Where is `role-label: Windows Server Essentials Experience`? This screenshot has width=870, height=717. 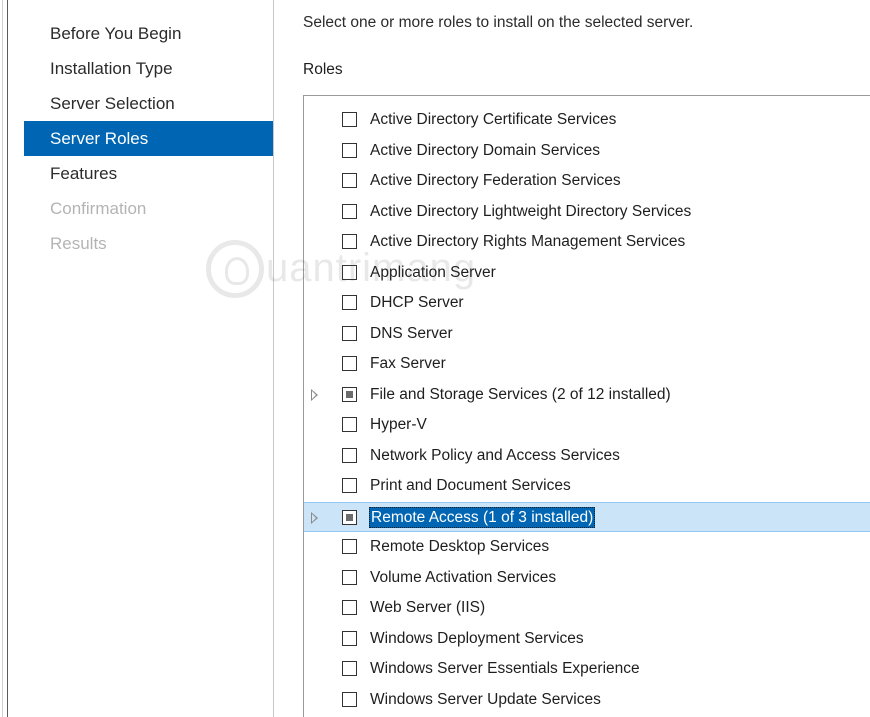
role-label: Windows Server Essentials Experience is located at coordinates (505, 668).